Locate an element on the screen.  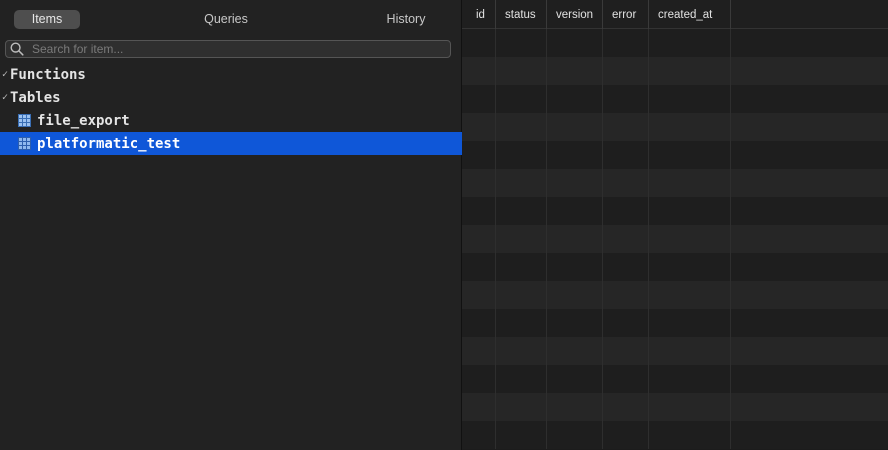
tab-items: Items is located at coordinates (47, 19).